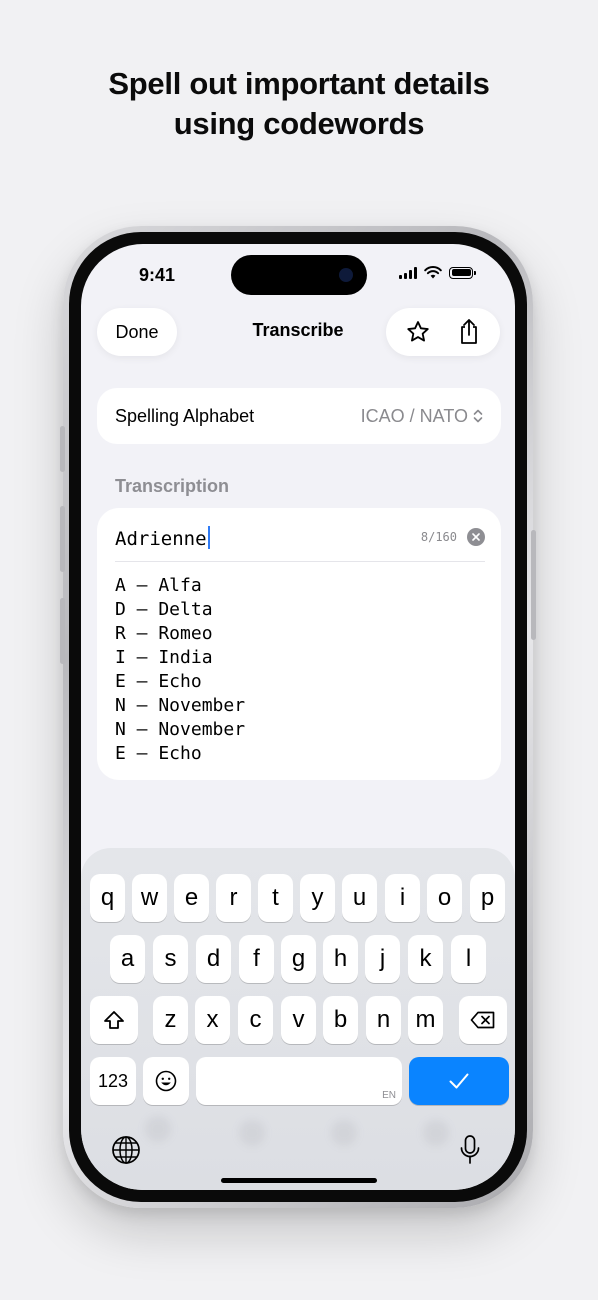 The image size is (598, 1300). I want to click on spelling-alphabet-value: ICAO / NATO, so click(422, 416).